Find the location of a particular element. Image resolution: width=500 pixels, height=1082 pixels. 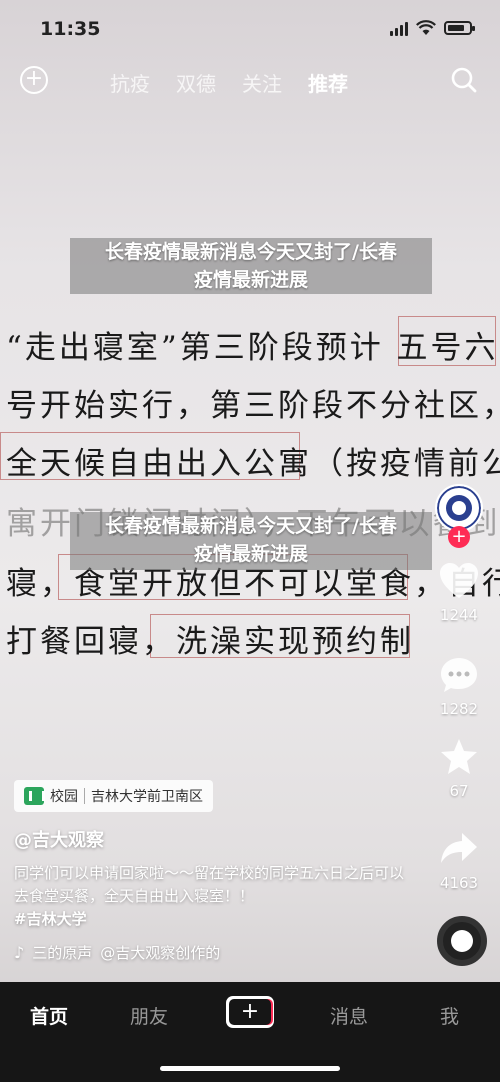

campus-icon is located at coordinates (34, 796).